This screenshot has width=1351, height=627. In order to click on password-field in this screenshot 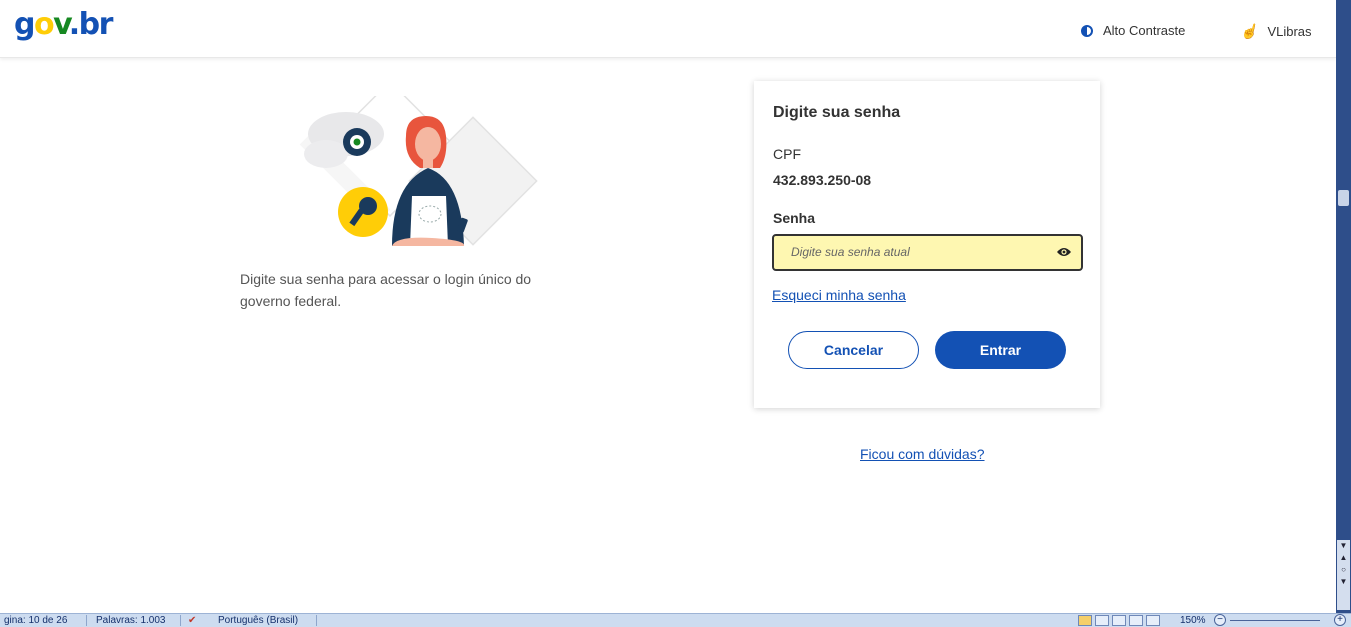, I will do `click(927, 252)`.